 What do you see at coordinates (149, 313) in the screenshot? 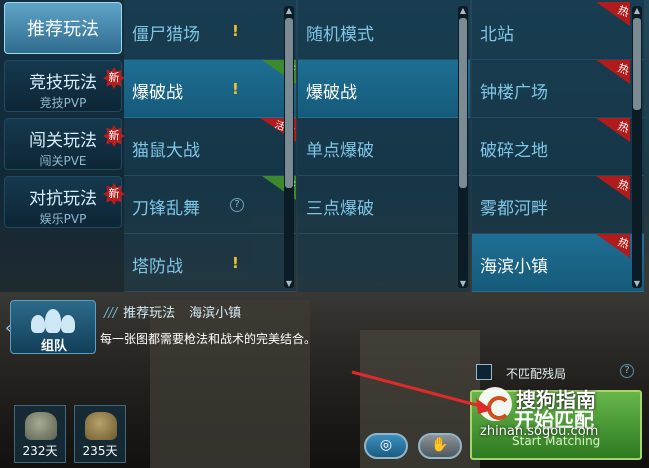
I see `breadcrumb-mode: 推荐玩法` at bounding box center [149, 313].